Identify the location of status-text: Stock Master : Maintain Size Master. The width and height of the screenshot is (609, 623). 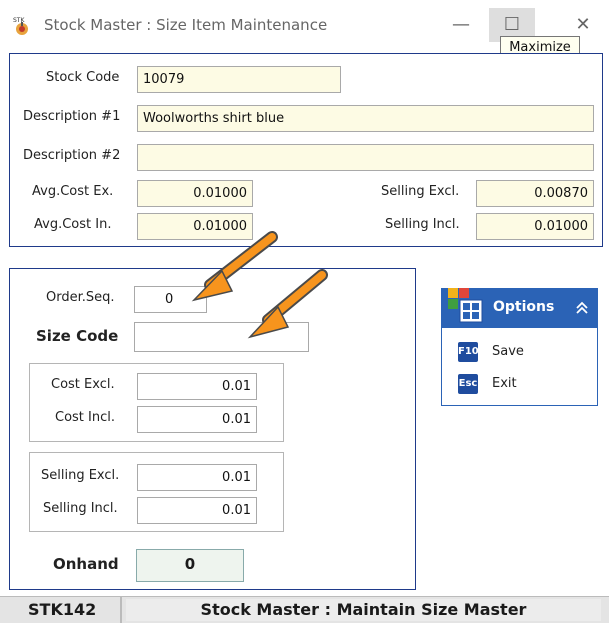
(363, 610).